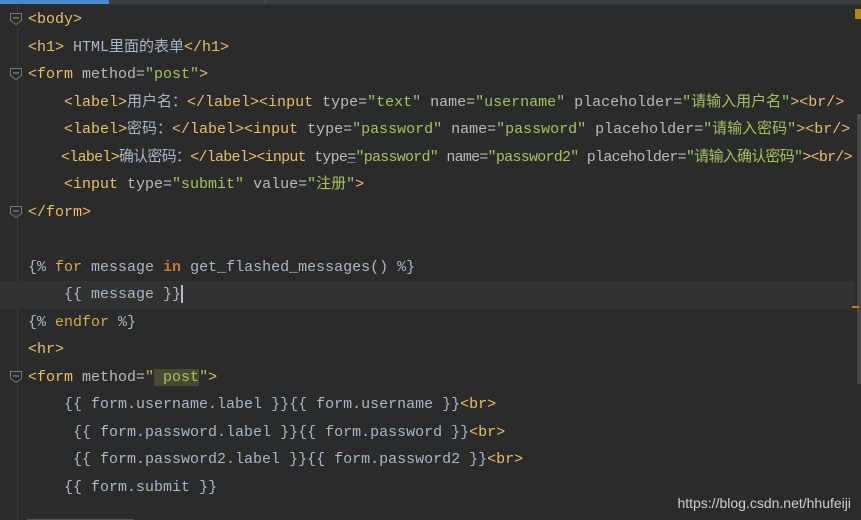 The height and width of the screenshot is (520, 861). Describe the element at coordinates (114, 377) in the screenshot. I see `code-token: method=` at that location.